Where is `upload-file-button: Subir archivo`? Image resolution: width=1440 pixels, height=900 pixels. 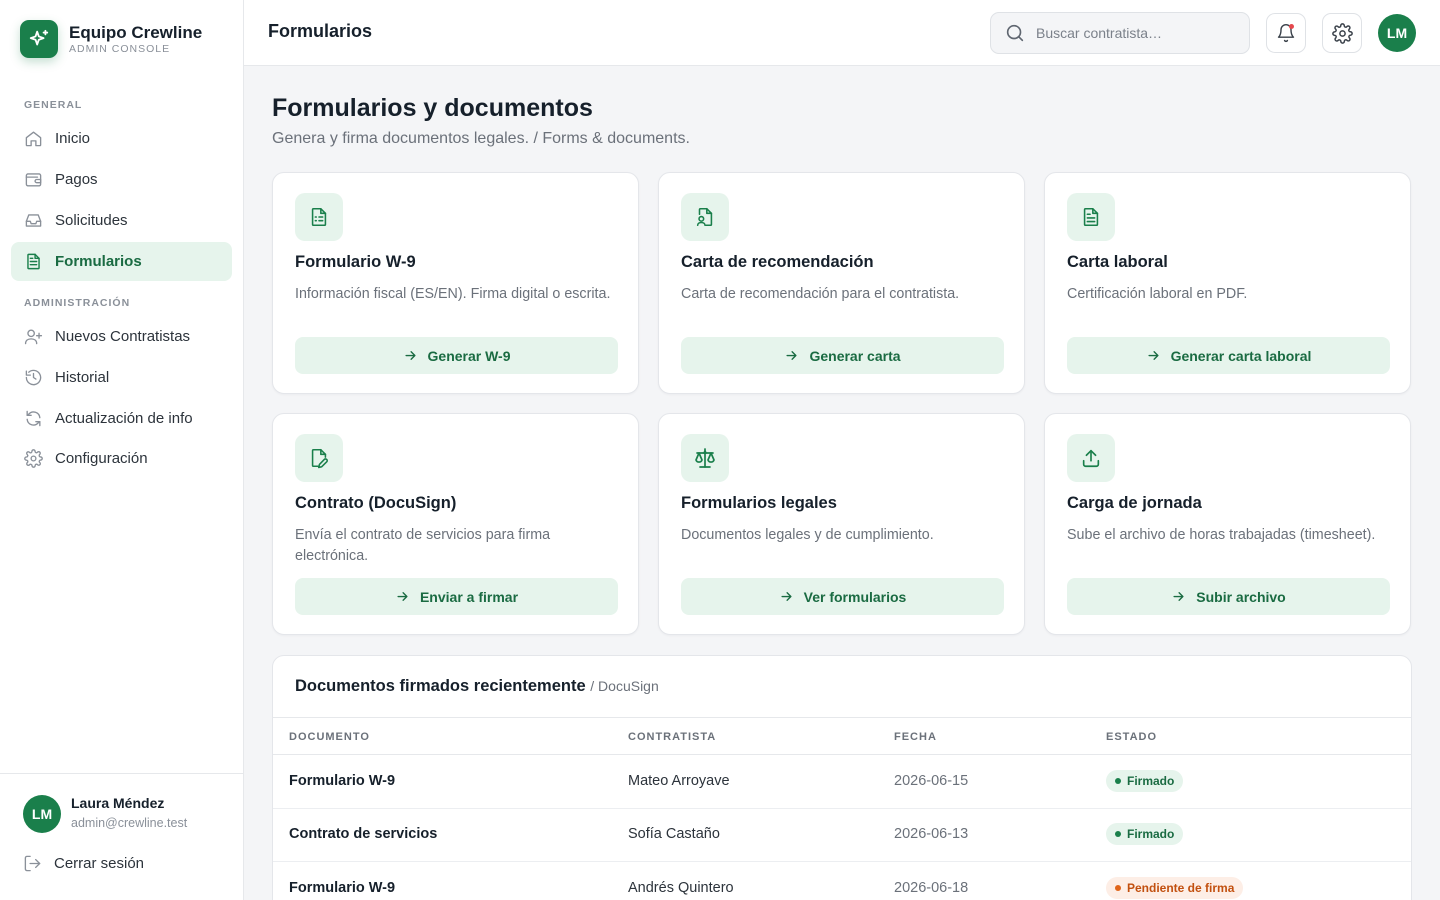 upload-file-button: Subir archivo is located at coordinates (1228, 596).